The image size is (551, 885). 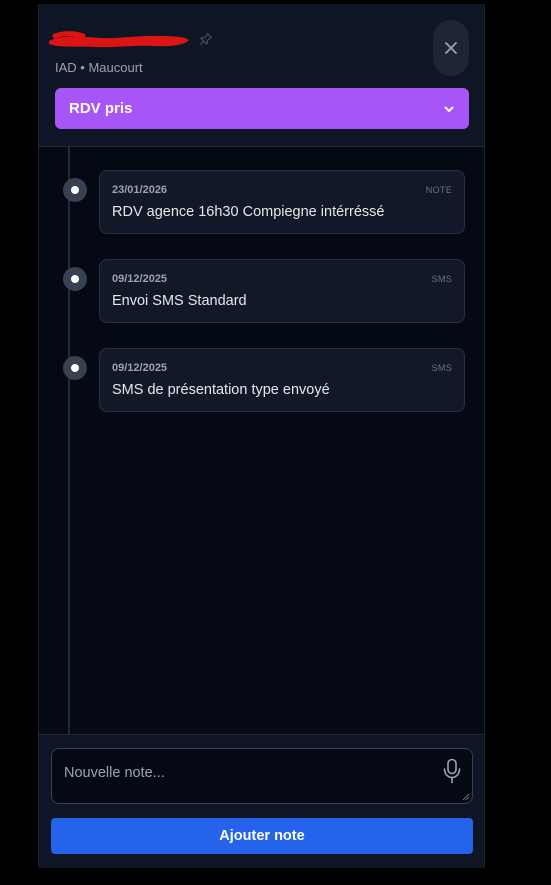 What do you see at coordinates (466, 797) in the screenshot?
I see `resize-grip-icon` at bounding box center [466, 797].